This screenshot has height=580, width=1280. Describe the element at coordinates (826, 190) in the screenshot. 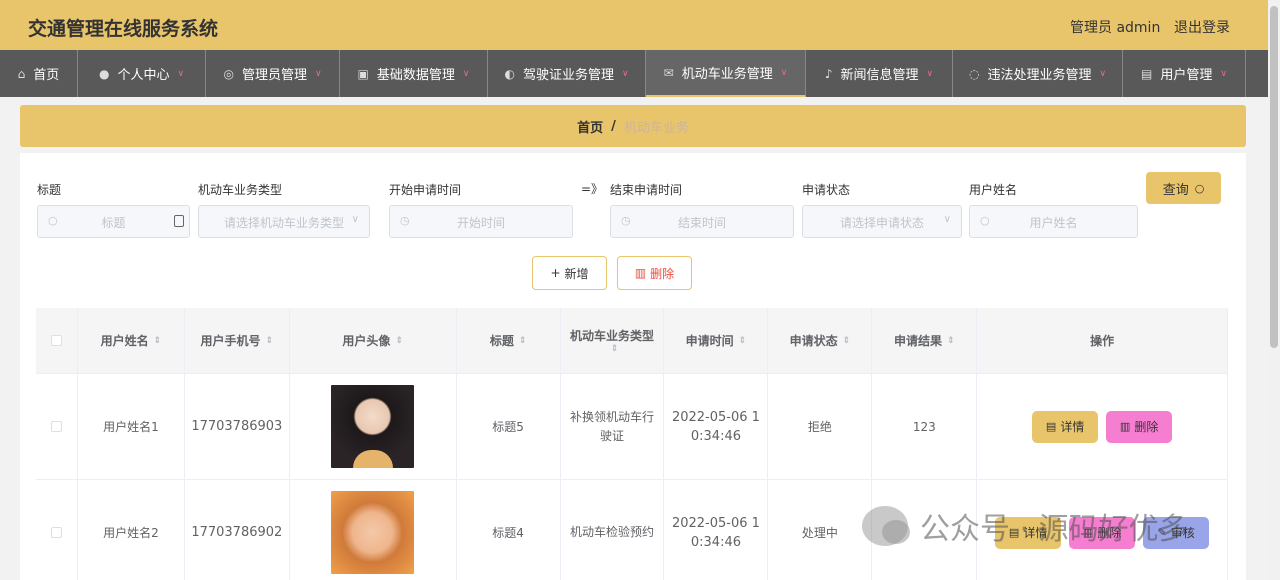

I see `status-label: 申请状态` at that location.